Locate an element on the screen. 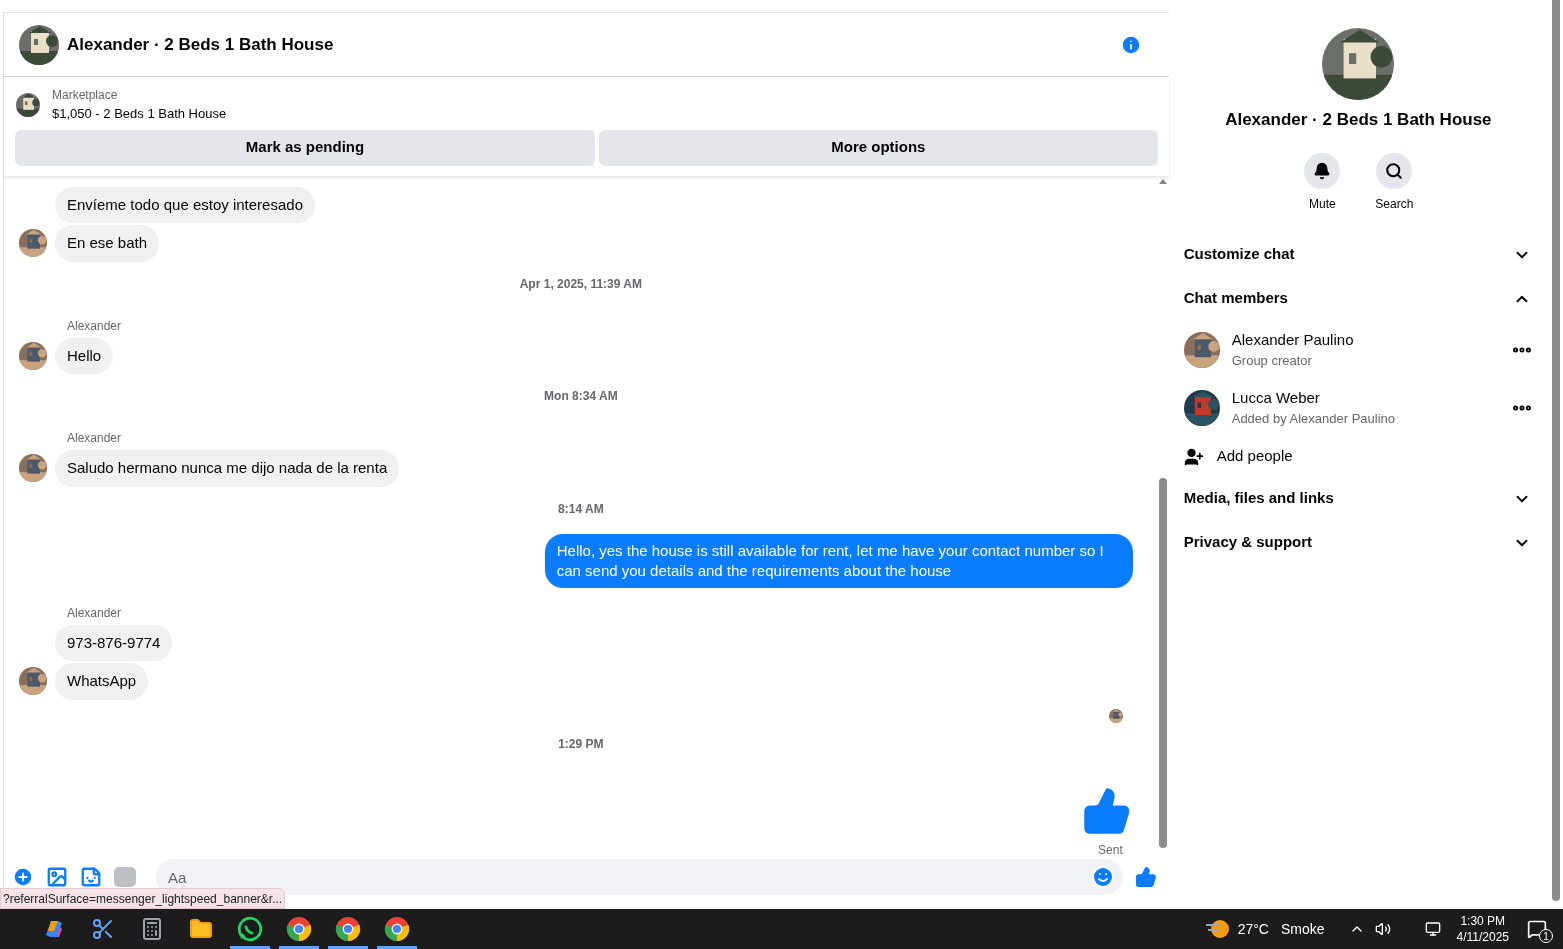  like-icon is located at coordinates (1145, 877).